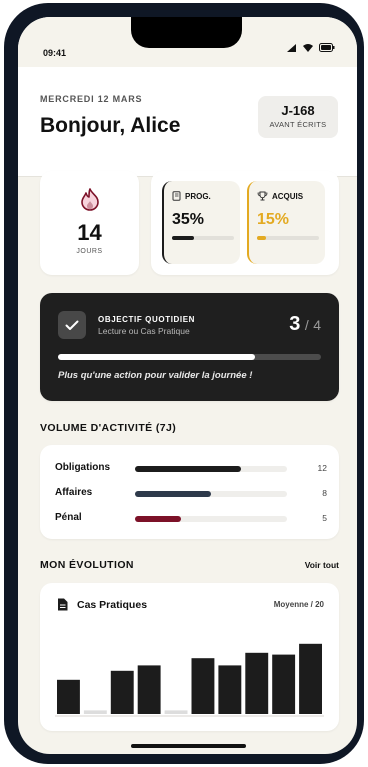 This screenshot has width=368, height=767. What do you see at coordinates (68, 517) in the screenshot?
I see `activity-label: Pénal` at bounding box center [68, 517].